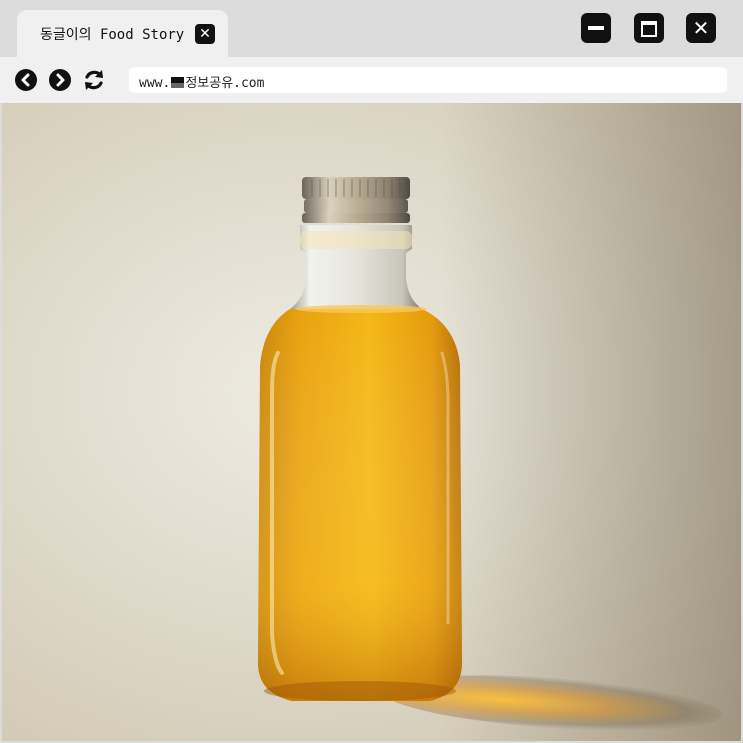 The height and width of the screenshot is (743, 743). Describe the element at coordinates (178, 82) in the screenshot. I see `flag-icon` at that location.